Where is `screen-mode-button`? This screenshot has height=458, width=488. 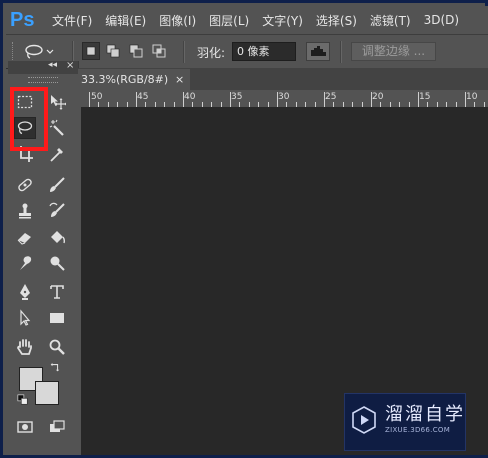
screen-mode-button is located at coordinates (57, 427).